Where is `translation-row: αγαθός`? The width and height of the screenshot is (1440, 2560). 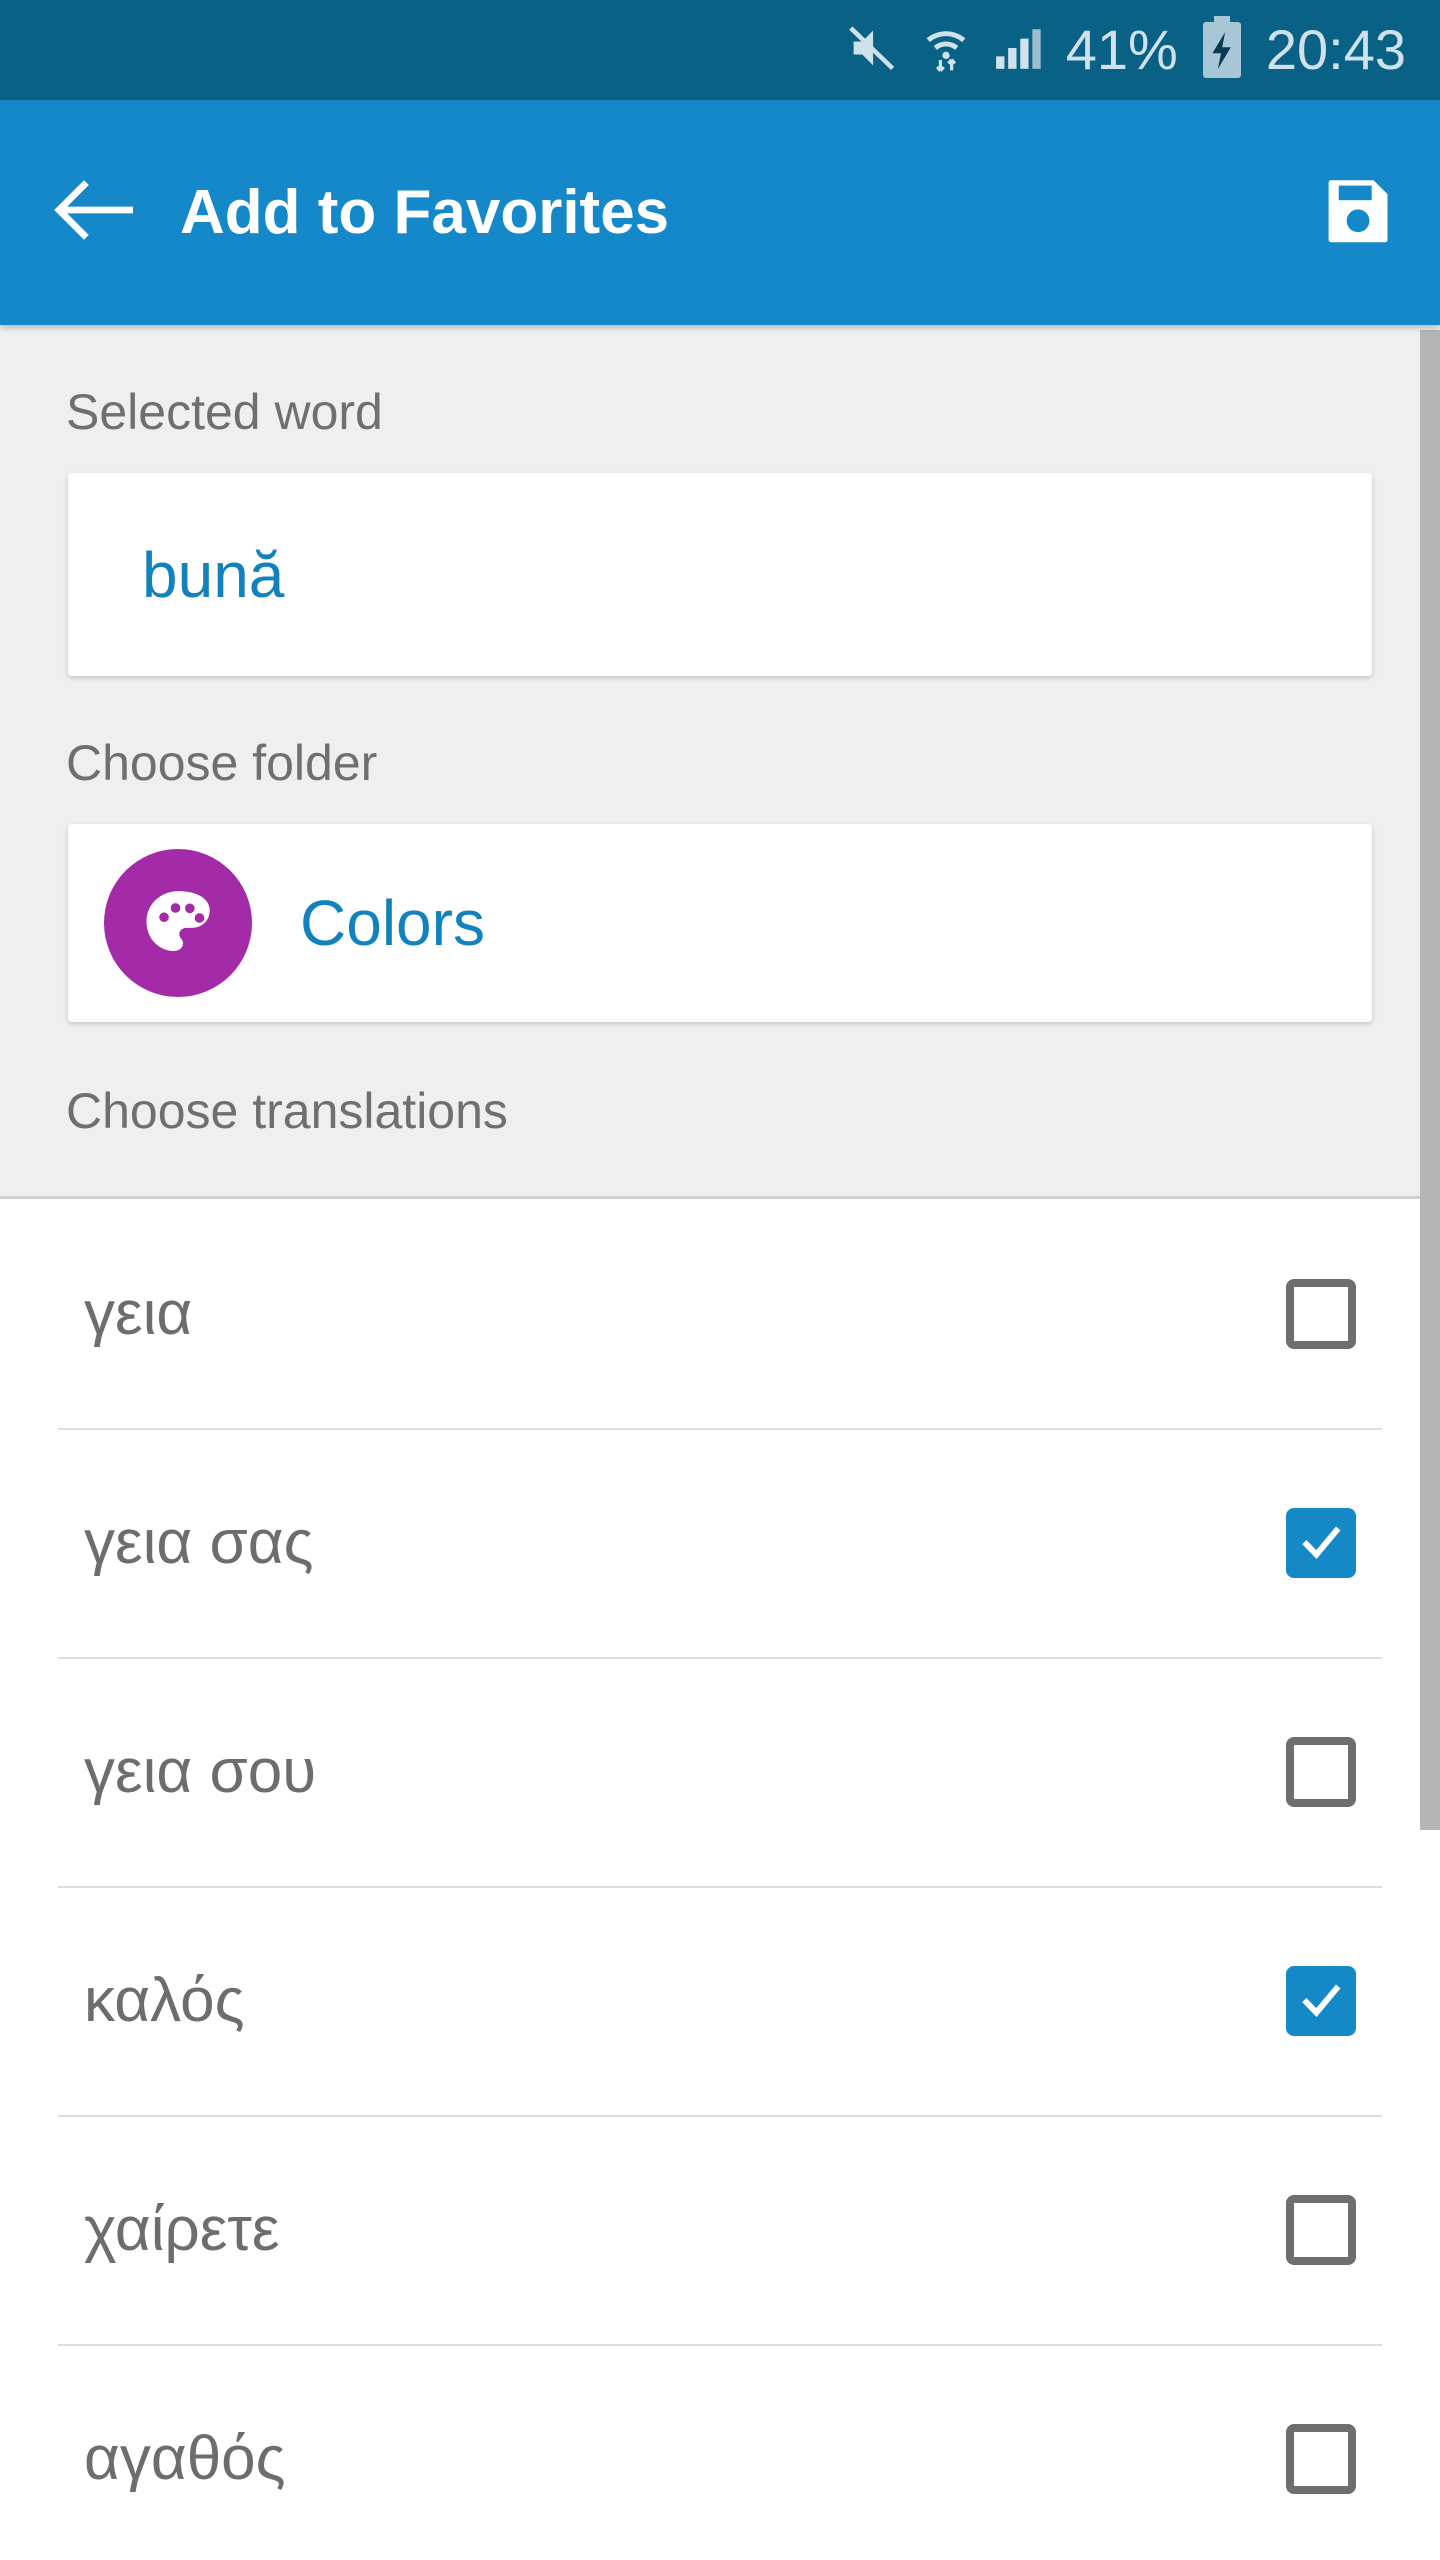 translation-row: αγαθός is located at coordinates (720, 2452).